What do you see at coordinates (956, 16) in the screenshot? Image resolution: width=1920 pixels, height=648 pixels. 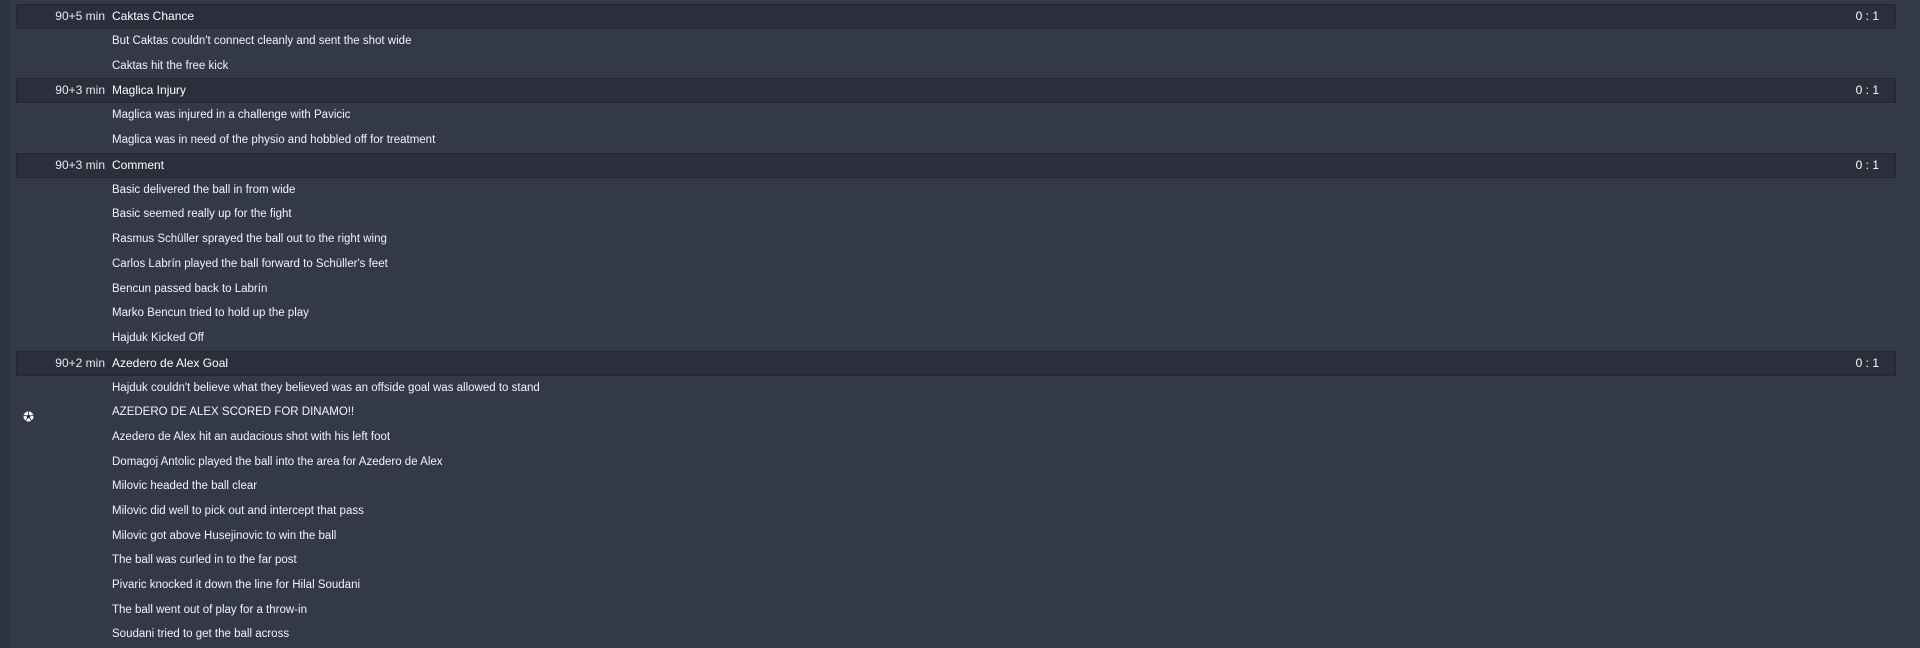 I see `event-header: 90+5 min Caktas Chance 0 : 1` at bounding box center [956, 16].